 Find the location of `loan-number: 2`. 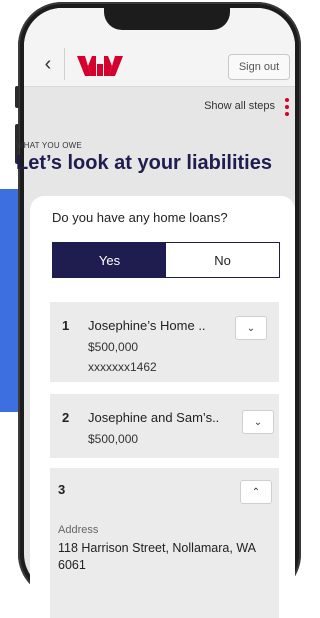

loan-number: 2 is located at coordinates (66, 417).